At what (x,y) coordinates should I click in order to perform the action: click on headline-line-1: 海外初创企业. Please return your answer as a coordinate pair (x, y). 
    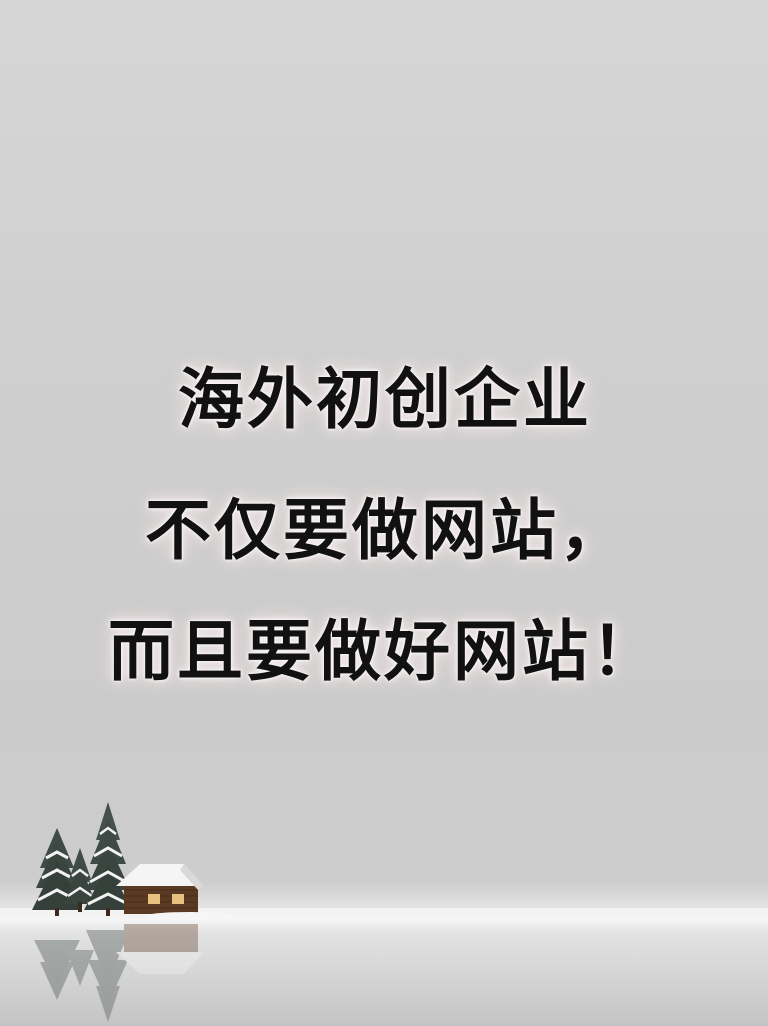
    Looking at the image, I should click on (385, 399).